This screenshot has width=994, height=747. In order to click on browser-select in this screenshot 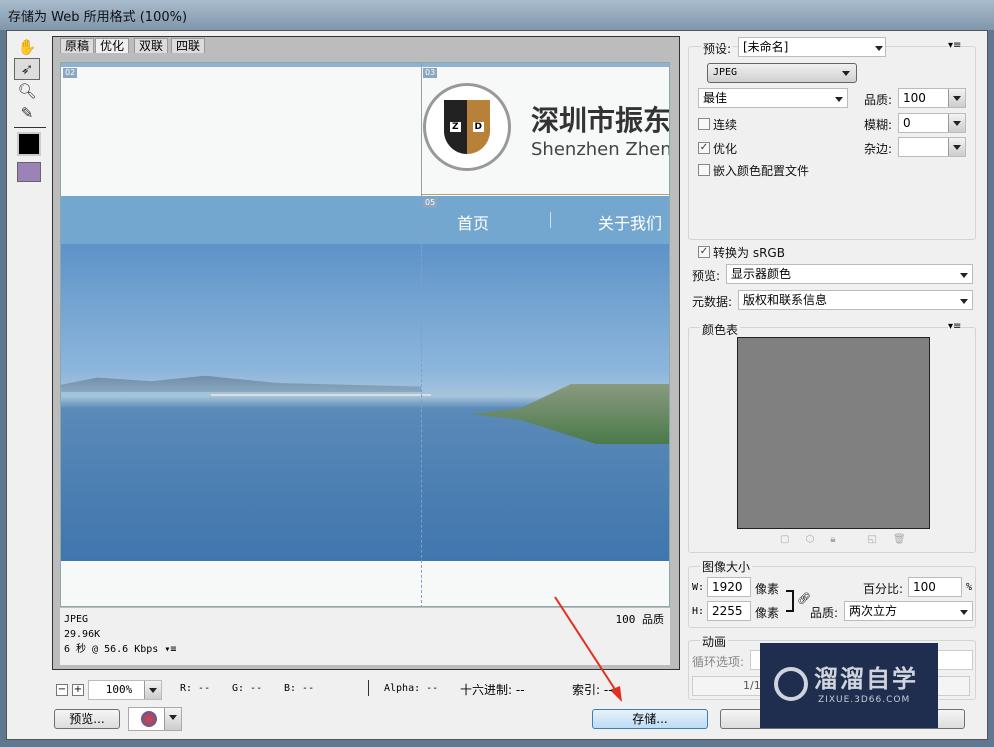, I will do `click(155, 719)`.